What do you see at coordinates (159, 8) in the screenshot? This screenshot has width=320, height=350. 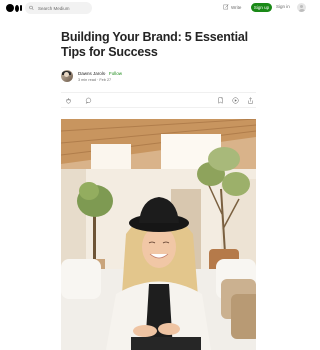 I see `top-nav: Write Sign up Sign in` at bounding box center [159, 8].